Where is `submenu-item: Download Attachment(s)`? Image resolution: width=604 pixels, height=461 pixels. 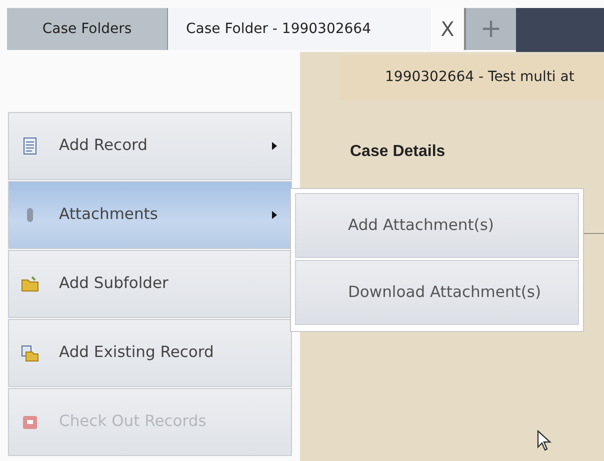
submenu-item: Download Attachment(s) is located at coordinates (437, 292).